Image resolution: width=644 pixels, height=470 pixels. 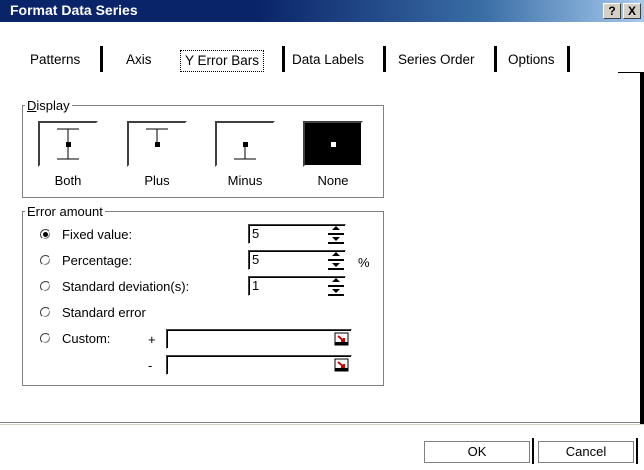 I want to click on display-plus-option, so click(x=157, y=144).